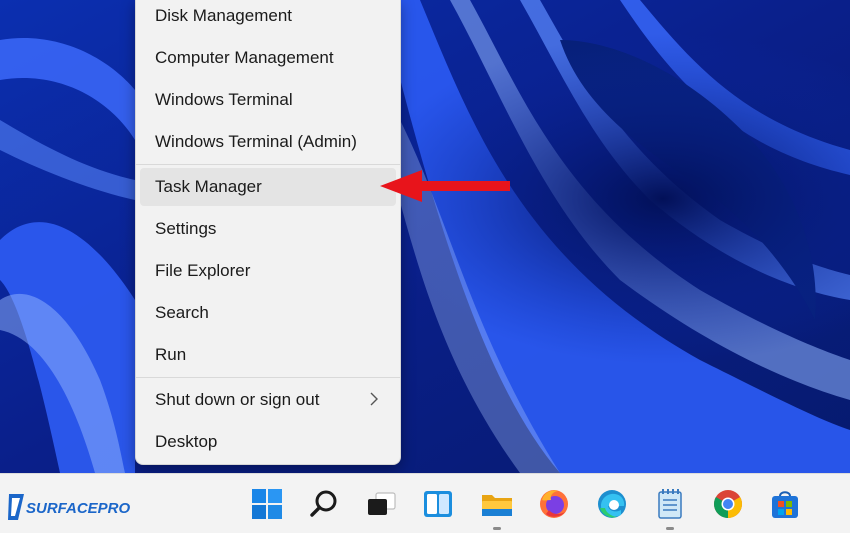 This screenshot has width=850, height=533. I want to click on task-view-icon, so click(382, 503).